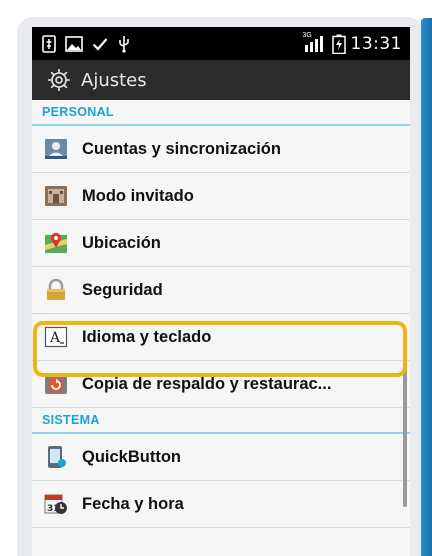  Describe the element at coordinates (122, 289) in the screenshot. I see `settings-item-label: Seguridad` at that location.